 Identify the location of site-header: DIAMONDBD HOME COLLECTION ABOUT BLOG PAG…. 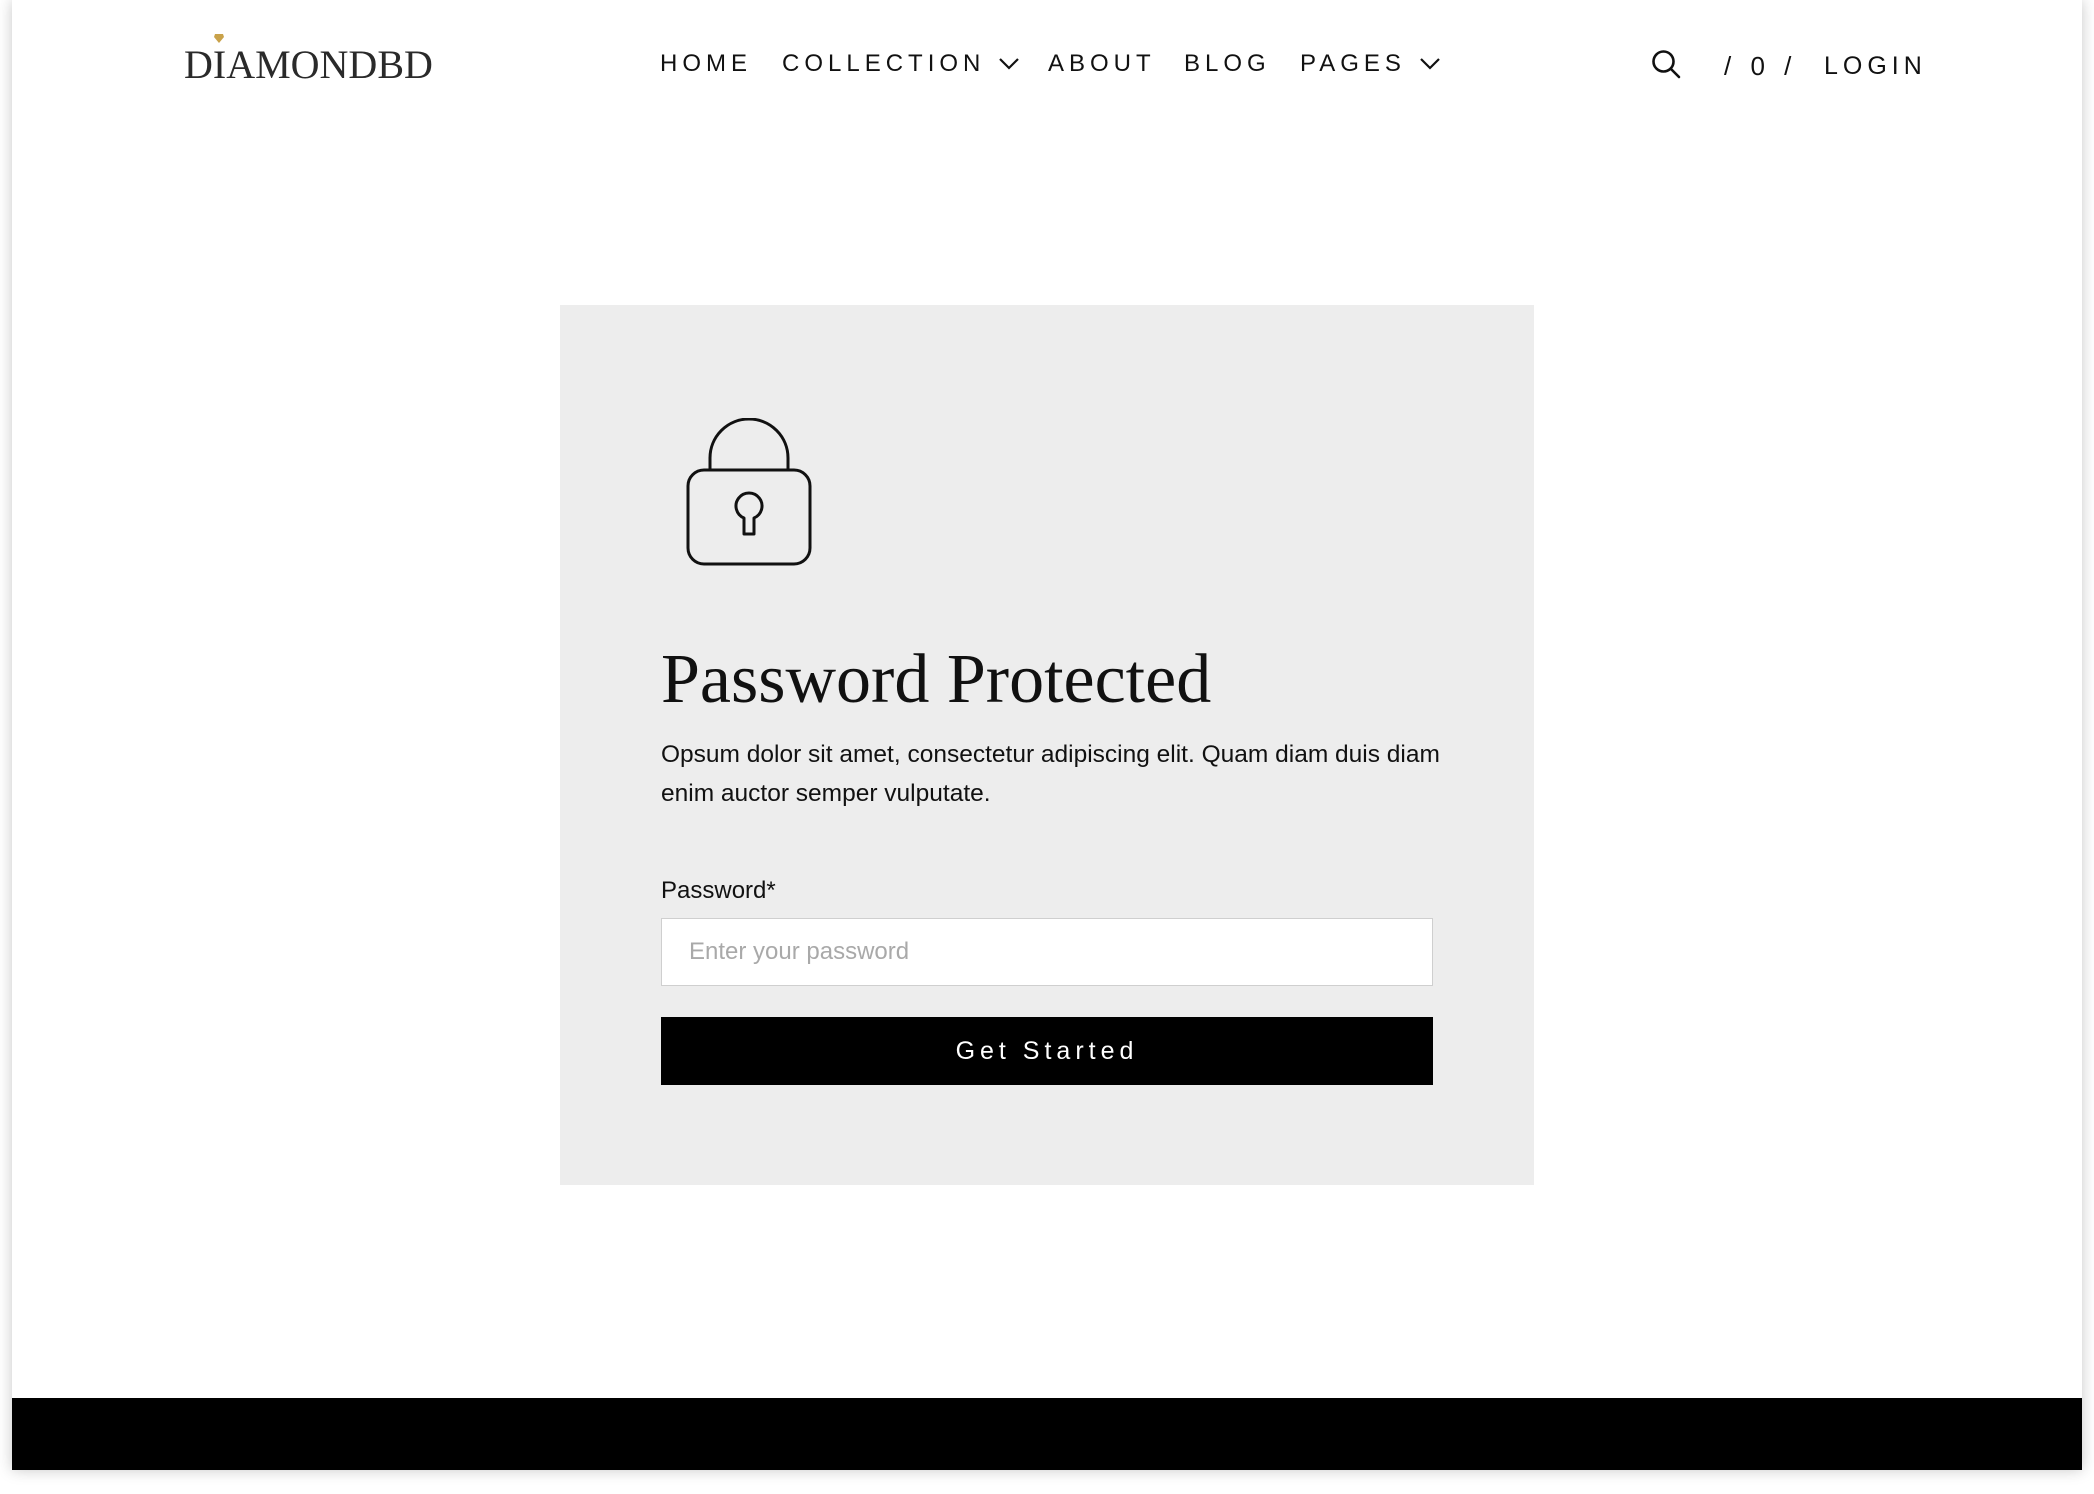
(1047, 65).